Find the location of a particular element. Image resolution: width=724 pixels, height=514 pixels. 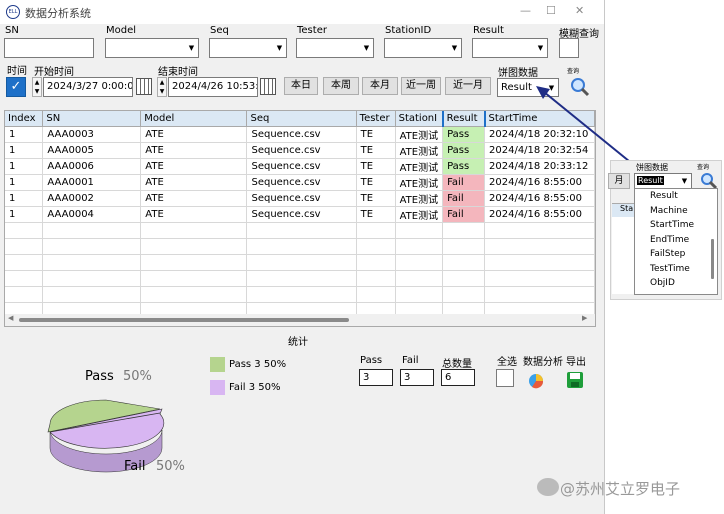

dropdown-option: Result is located at coordinates (664, 196).